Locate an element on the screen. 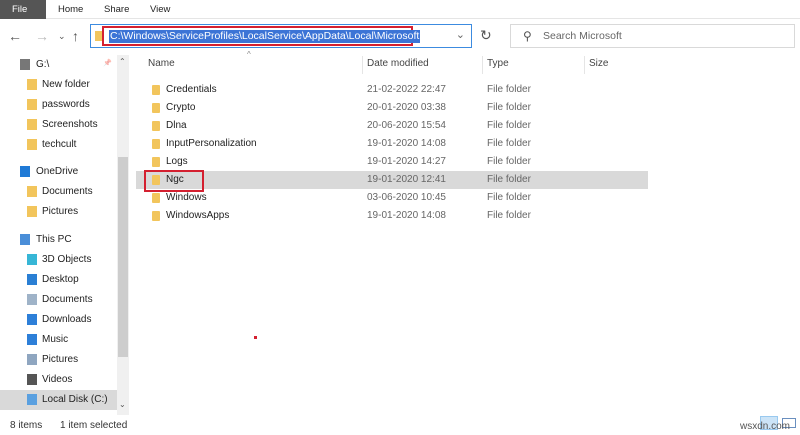 This screenshot has width=800, height=435. sidebar-item-label: This PC is located at coordinates (54, 239).